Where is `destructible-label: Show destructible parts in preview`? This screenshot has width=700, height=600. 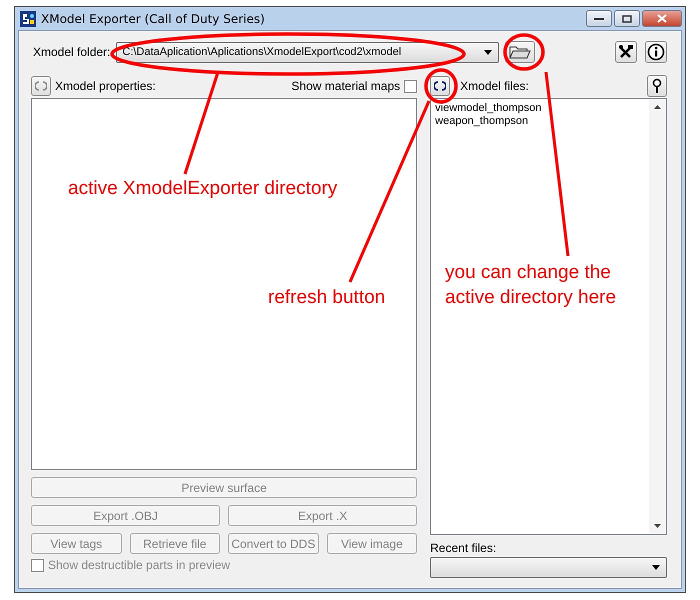
destructible-label: Show destructible parts in preview is located at coordinates (139, 565).